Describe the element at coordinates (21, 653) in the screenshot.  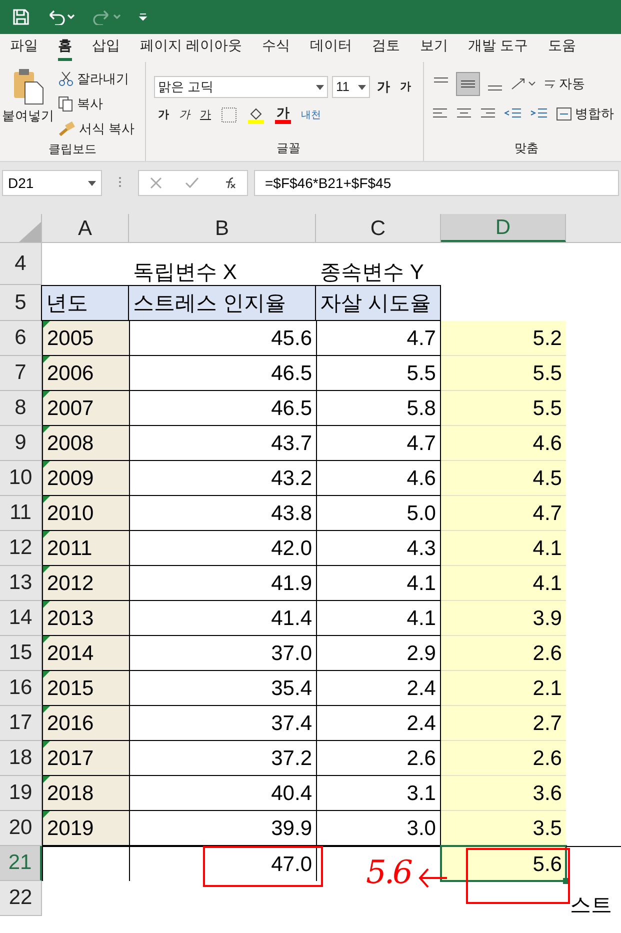
I see `row-header: 15` at that location.